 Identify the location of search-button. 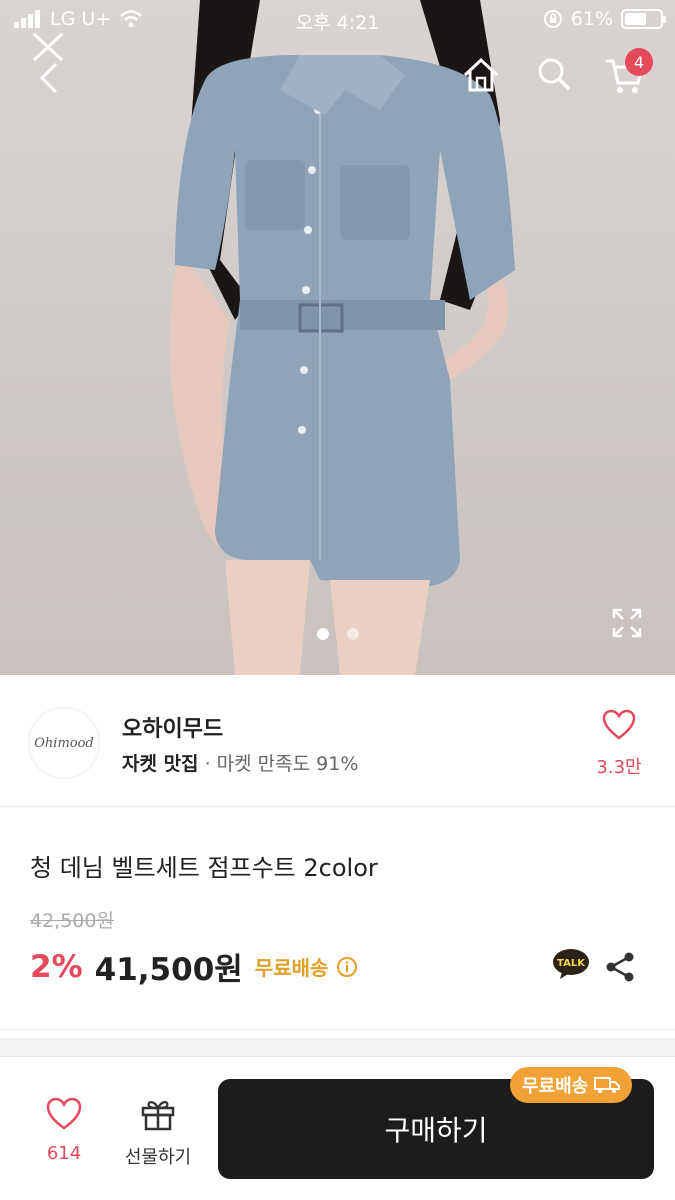
(554, 74).